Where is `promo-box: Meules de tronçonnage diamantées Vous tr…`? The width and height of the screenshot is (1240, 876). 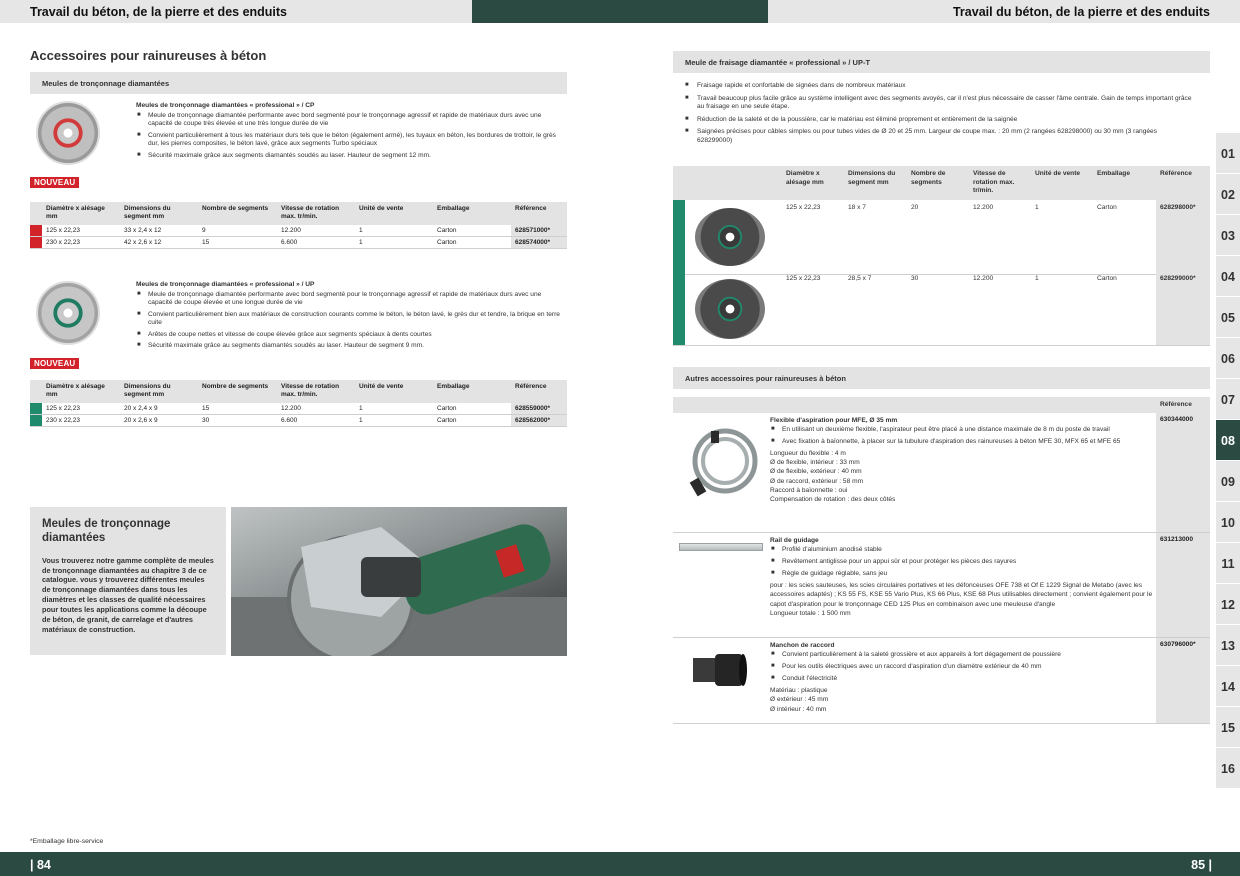 promo-box: Meules de tronçonnage diamantées Vous tr… is located at coordinates (128, 581).